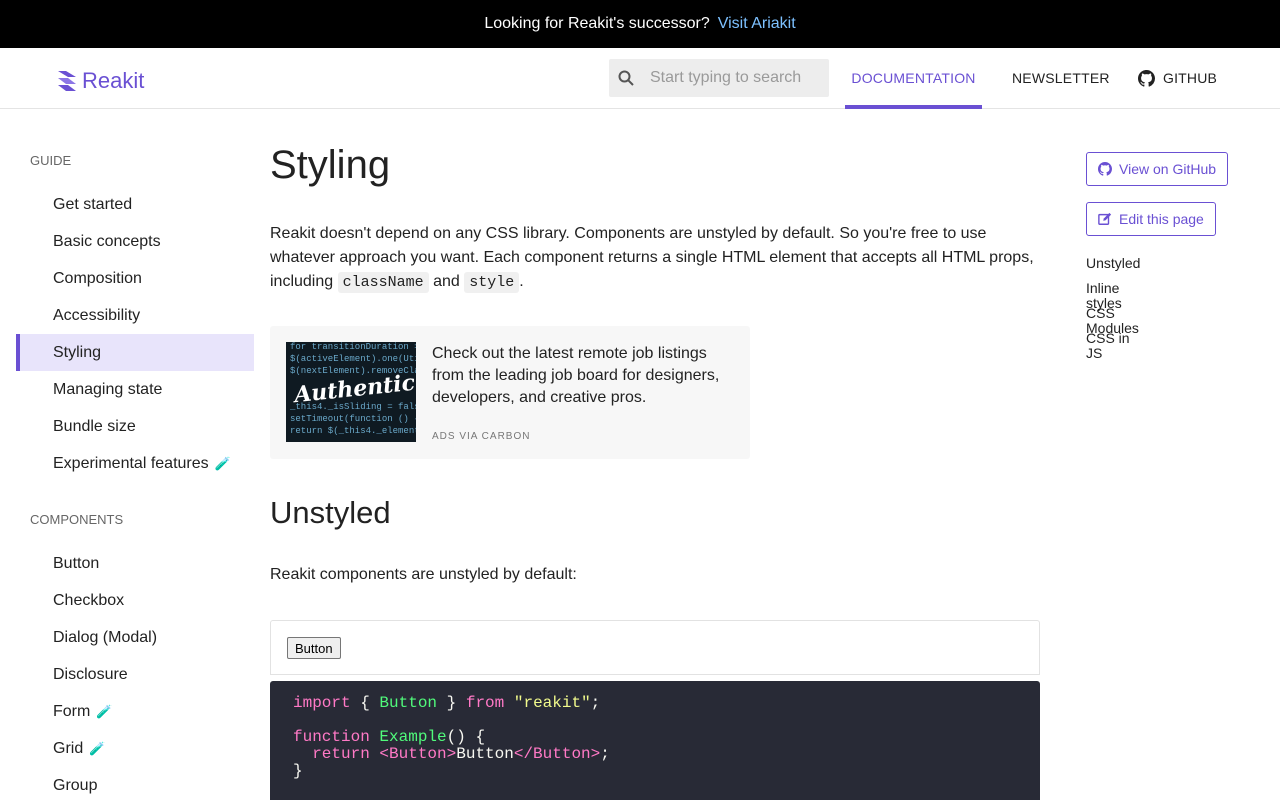 Image resolution: width=1280 pixels, height=800 pixels. Describe the element at coordinates (1151, 219) in the screenshot. I see `edit-page-button: Edit this page` at that location.